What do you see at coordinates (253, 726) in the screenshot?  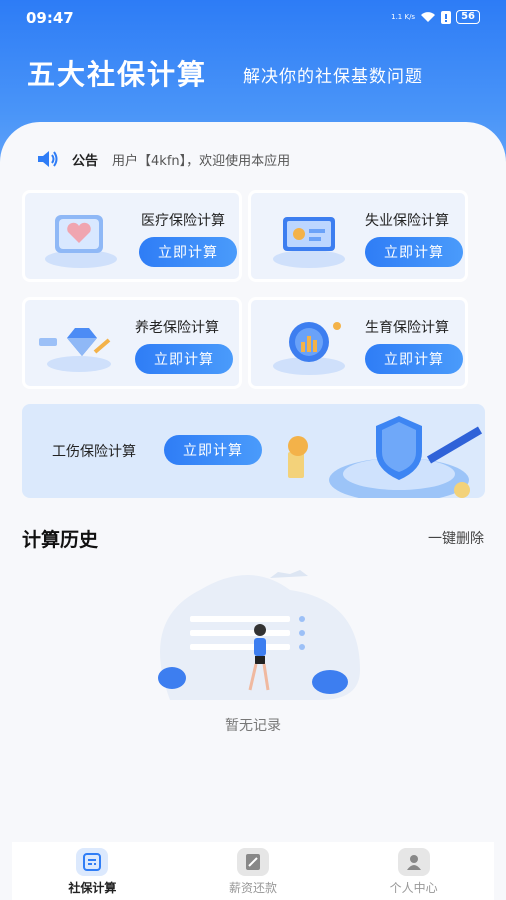 I see `empty-state-text: 暂无记录` at bounding box center [253, 726].